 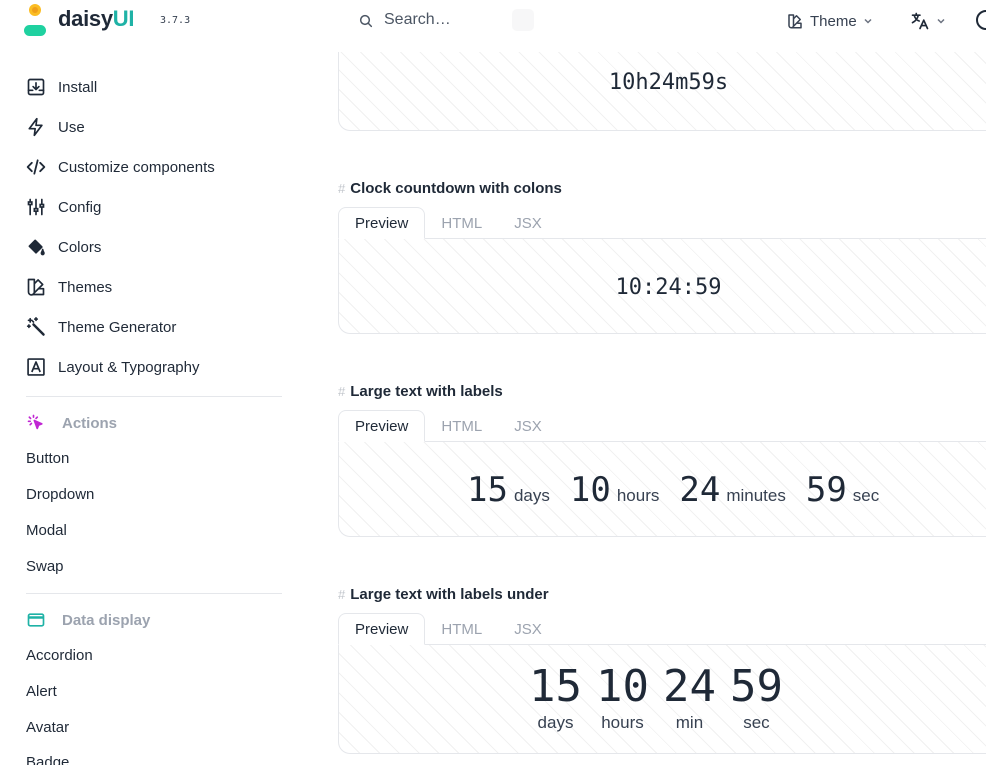 What do you see at coordinates (90, 423) in the screenshot?
I see `sidebar-section-title: Actions` at bounding box center [90, 423].